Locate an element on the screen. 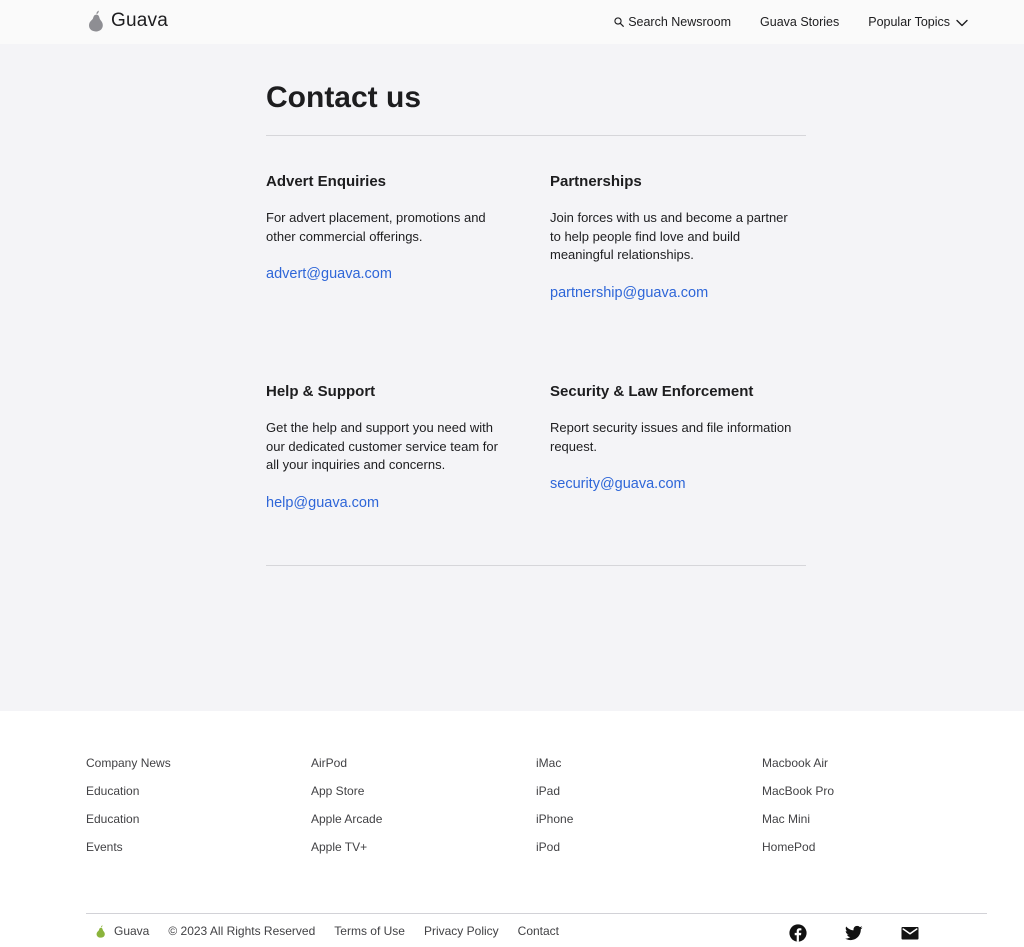 The image size is (1024, 947). facebook-icon is located at coordinates (798, 933).